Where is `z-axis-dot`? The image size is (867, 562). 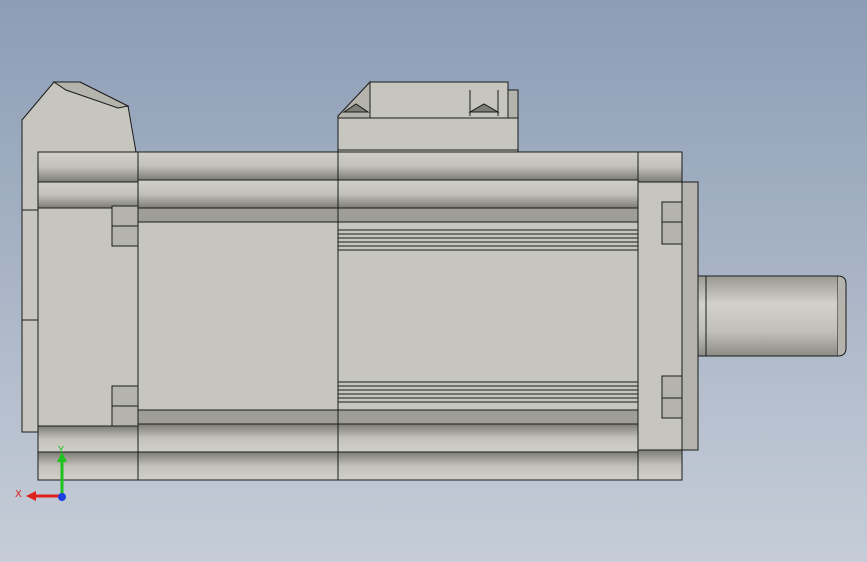 z-axis-dot is located at coordinates (62, 497).